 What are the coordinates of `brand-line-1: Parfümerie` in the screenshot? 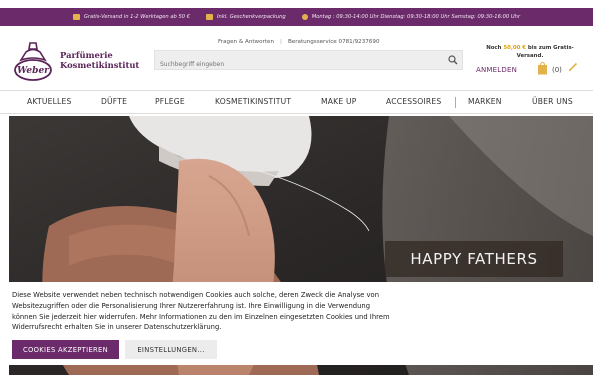 It's located at (86, 55).